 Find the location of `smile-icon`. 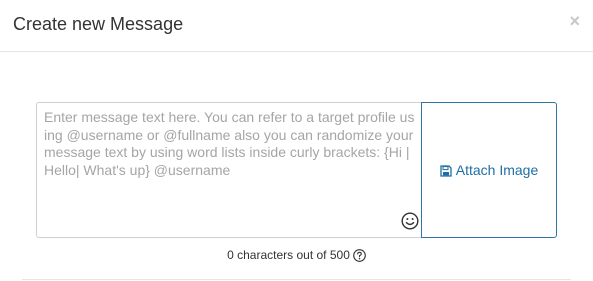

smile-icon is located at coordinates (410, 221).